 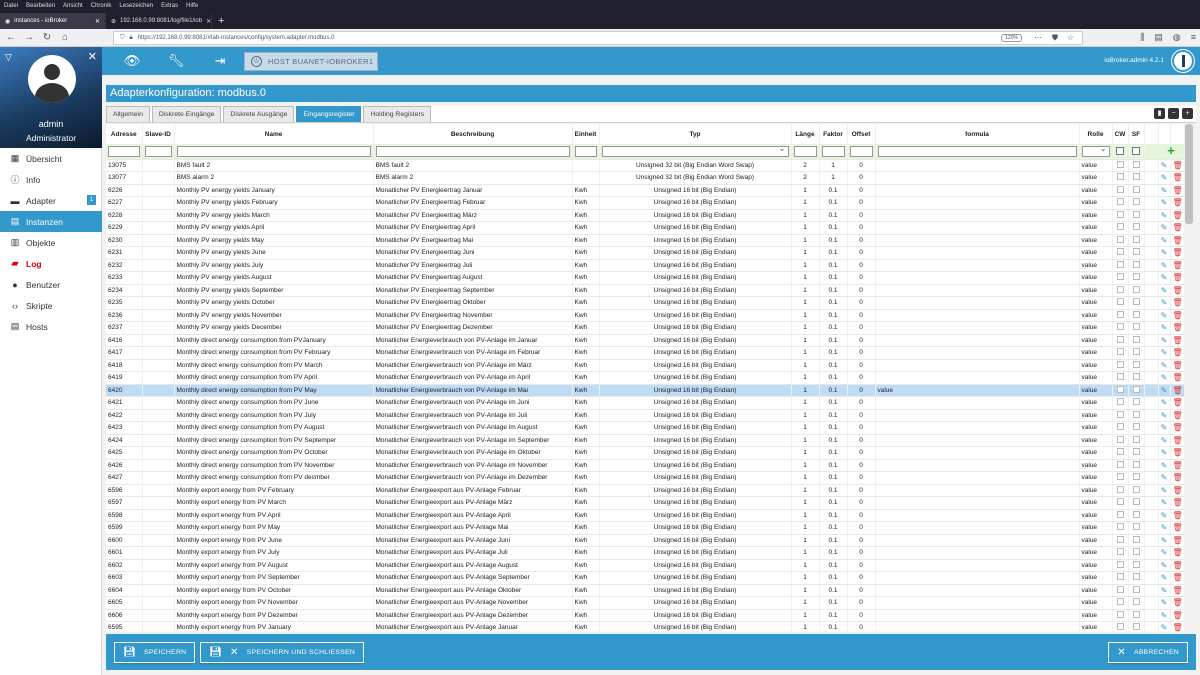 What do you see at coordinates (473, 328) in the screenshot?
I see `cell-beschreibung: Monatlicher PV Energieertrag Dezember` at bounding box center [473, 328].